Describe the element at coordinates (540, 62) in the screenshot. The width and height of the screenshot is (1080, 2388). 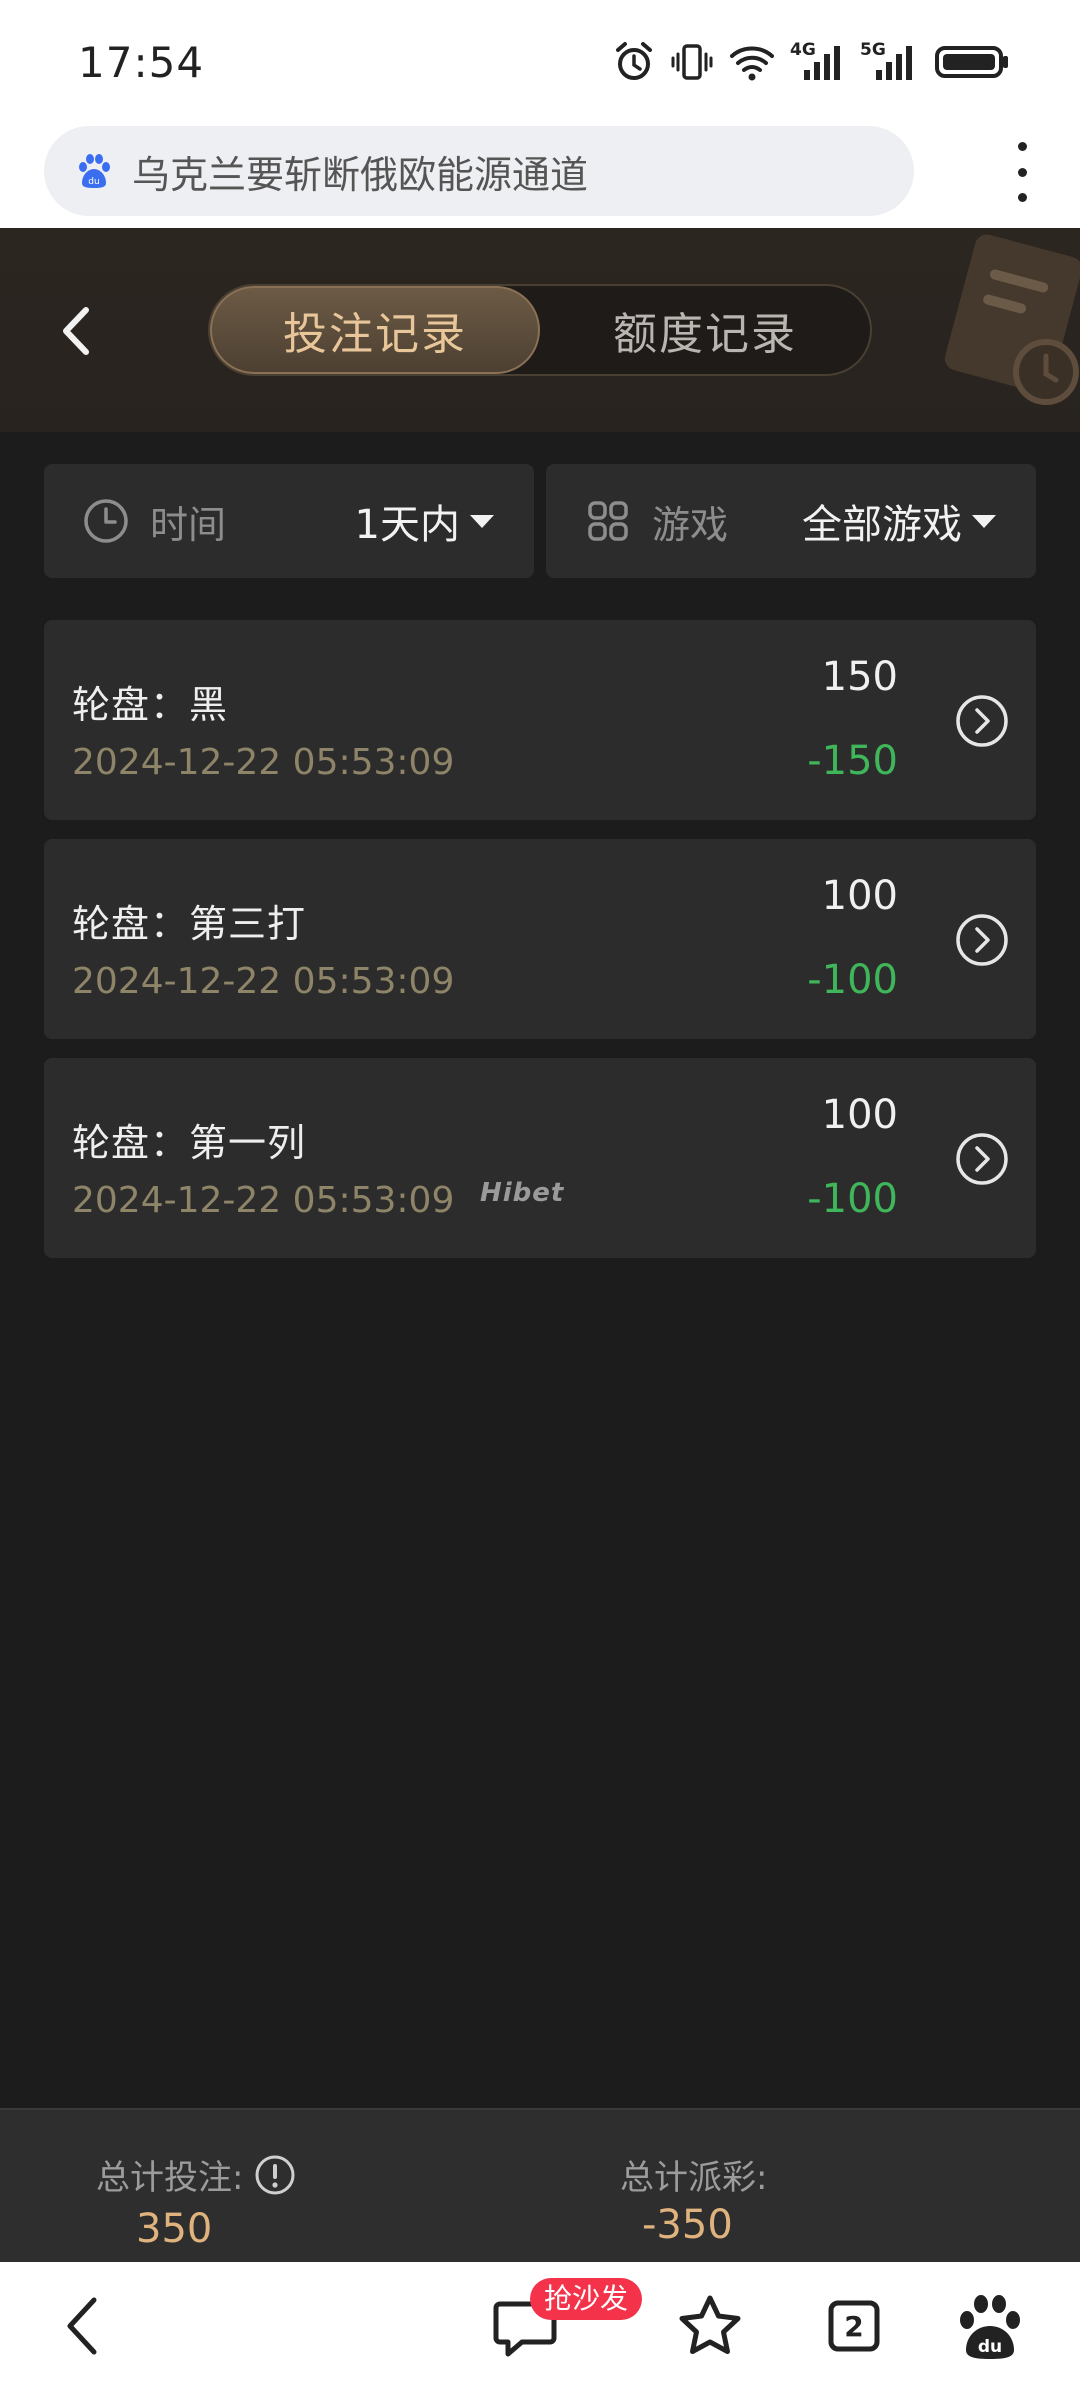
I see `status-bar: 17:54 4G 5G` at that location.